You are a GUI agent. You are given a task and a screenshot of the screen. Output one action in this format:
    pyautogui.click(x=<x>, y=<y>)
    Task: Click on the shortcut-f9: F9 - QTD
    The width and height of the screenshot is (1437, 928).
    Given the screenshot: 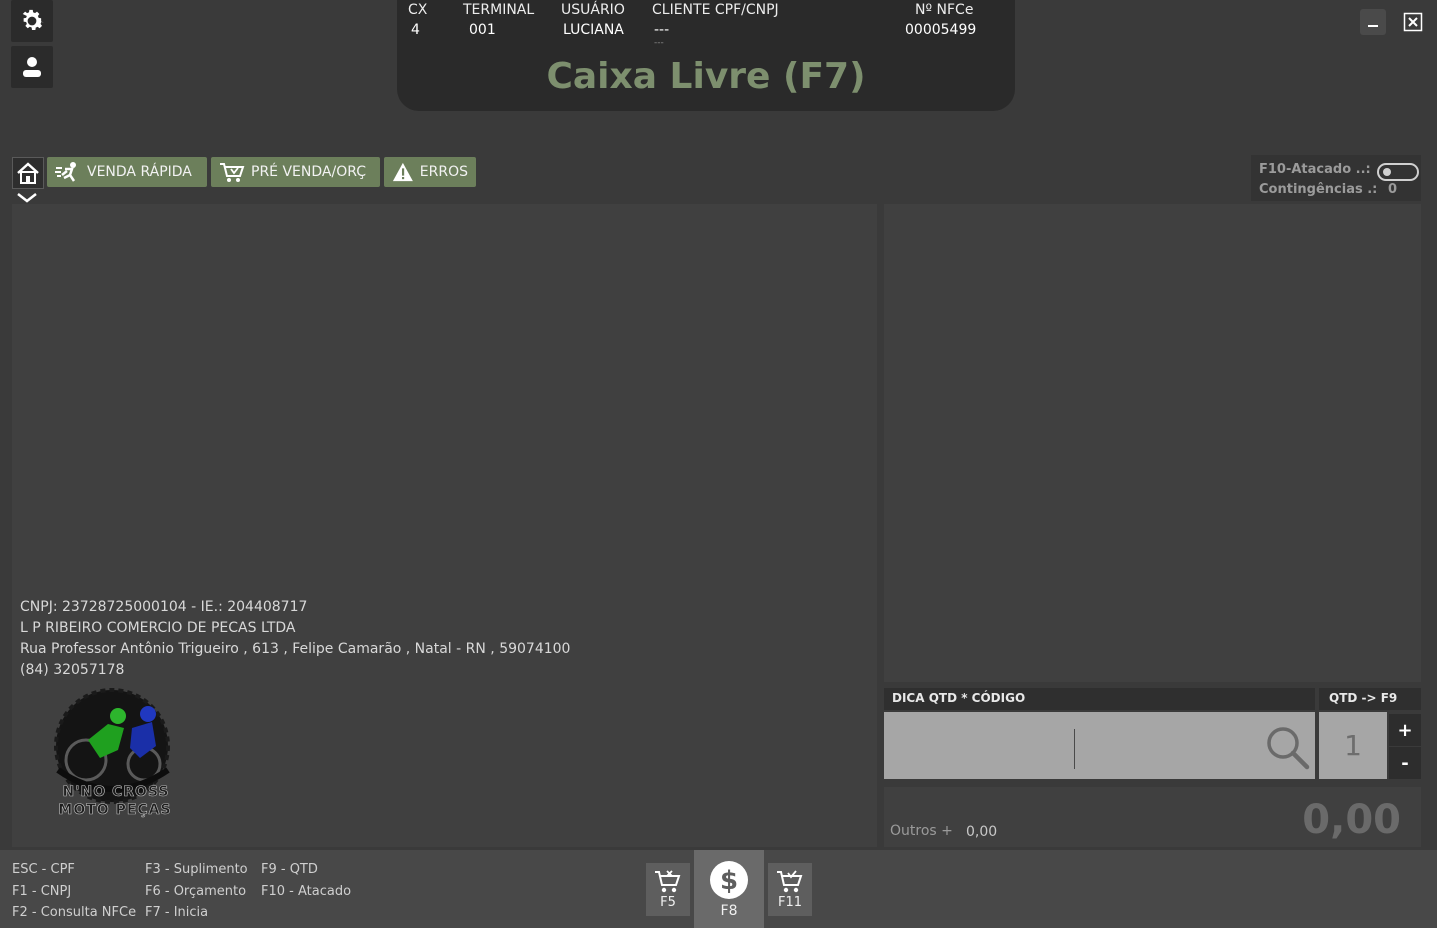 What is the action you would take?
    pyautogui.click(x=289, y=869)
    